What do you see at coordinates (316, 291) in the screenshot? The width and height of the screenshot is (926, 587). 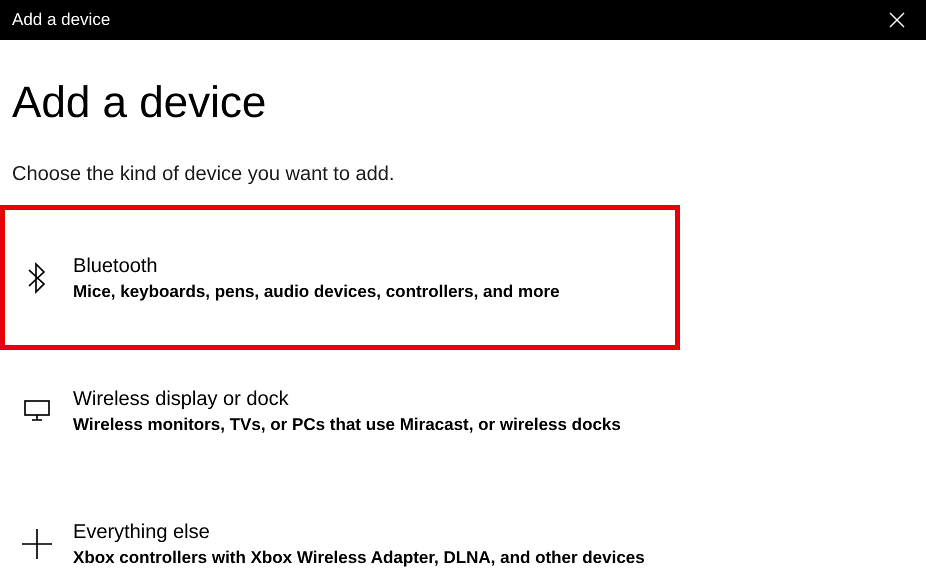 I see `option-description: Mice, keyboards, pens, audio devices, controllers, and more` at bounding box center [316, 291].